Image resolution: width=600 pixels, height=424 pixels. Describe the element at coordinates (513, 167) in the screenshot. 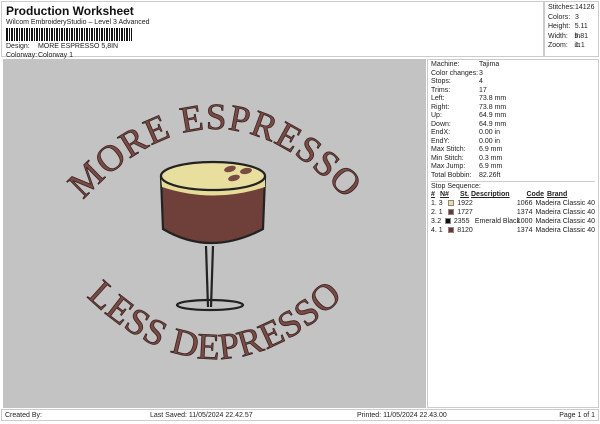

I see `info-row: Max Jump: 6.9 mm` at that location.